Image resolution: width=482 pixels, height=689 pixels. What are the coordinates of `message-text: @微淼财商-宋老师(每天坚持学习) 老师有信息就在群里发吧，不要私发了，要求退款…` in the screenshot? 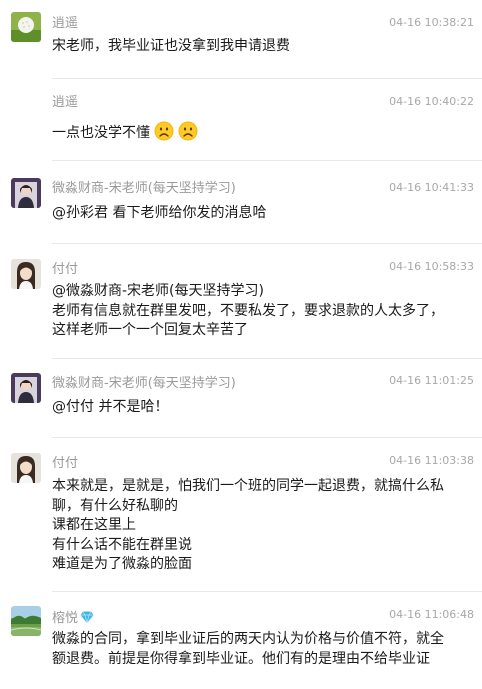 It's located at (248, 311).